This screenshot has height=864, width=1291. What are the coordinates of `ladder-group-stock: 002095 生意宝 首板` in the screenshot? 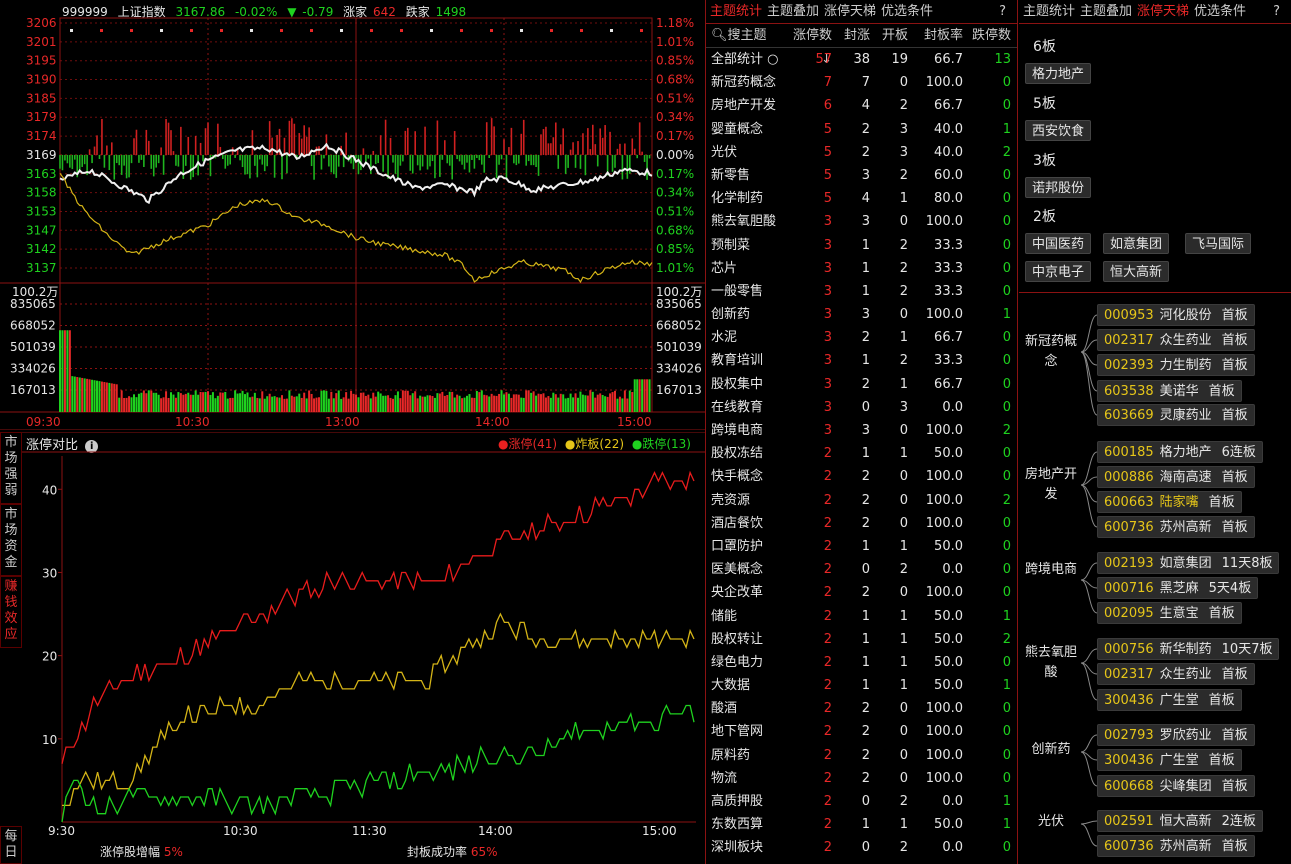 It's located at (1169, 613).